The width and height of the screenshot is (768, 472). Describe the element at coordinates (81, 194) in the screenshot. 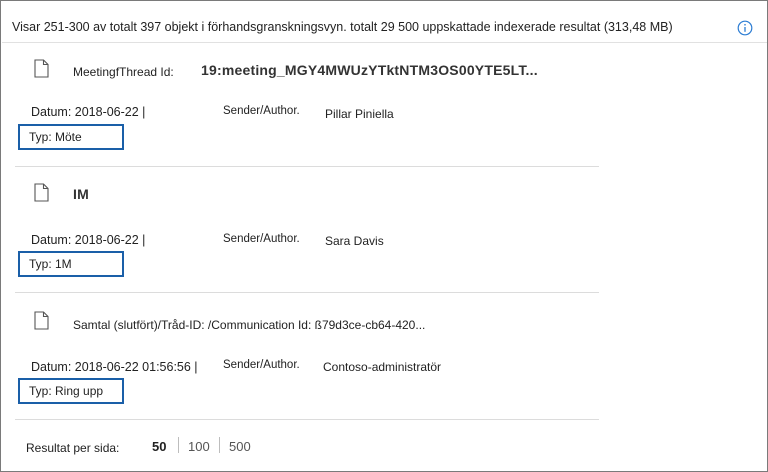

I see `result-title: IM` at that location.